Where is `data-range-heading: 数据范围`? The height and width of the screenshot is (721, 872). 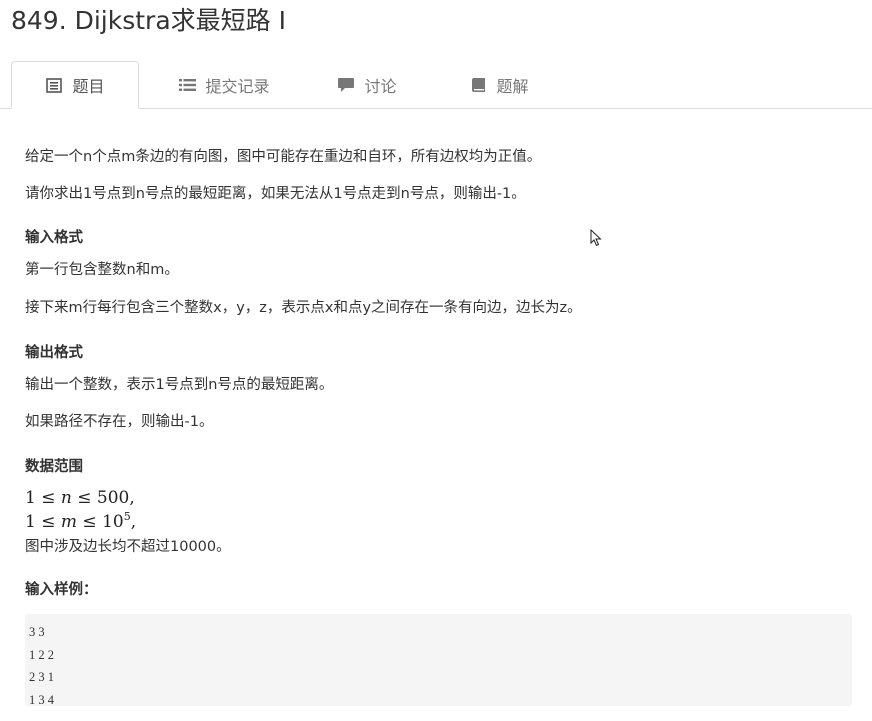
data-range-heading: 数据范围 is located at coordinates (54, 467).